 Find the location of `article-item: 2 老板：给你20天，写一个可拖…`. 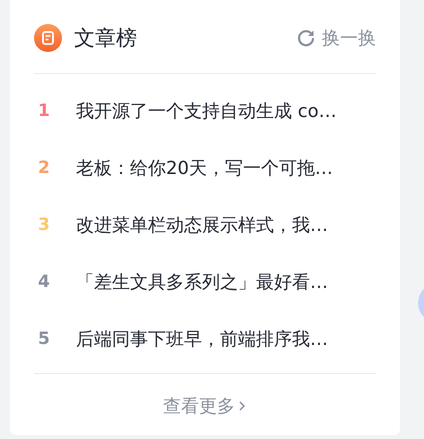

article-item: 2 老板：给你20天，写一个可拖… is located at coordinates (205, 167).